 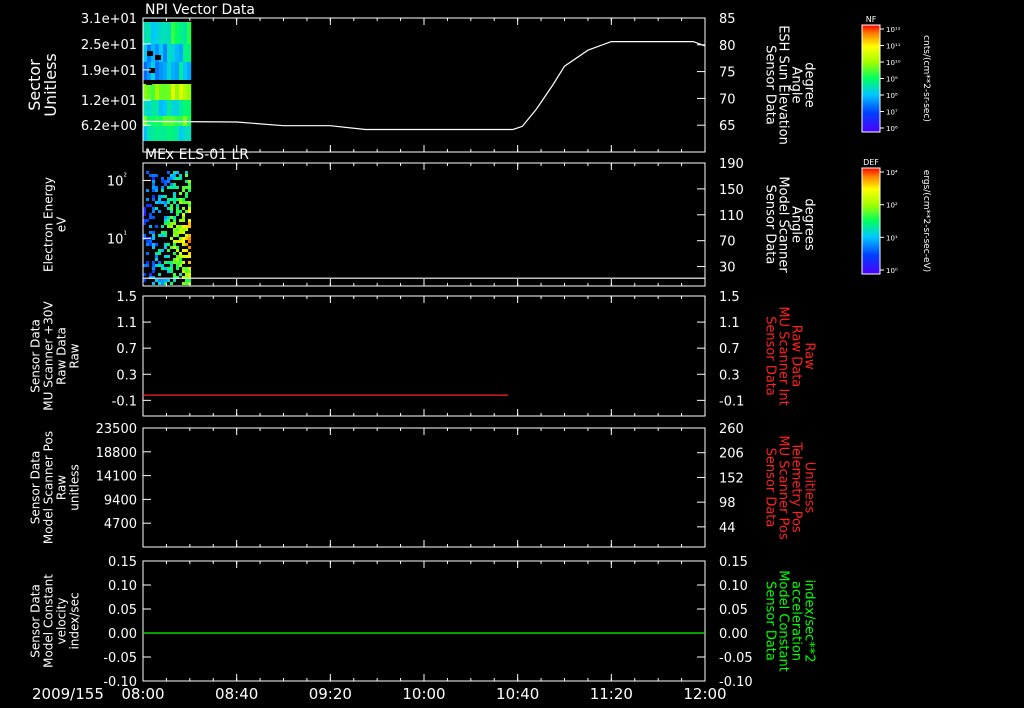 I want to click on x-tick-label: 10:40, so click(x=517, y=694).